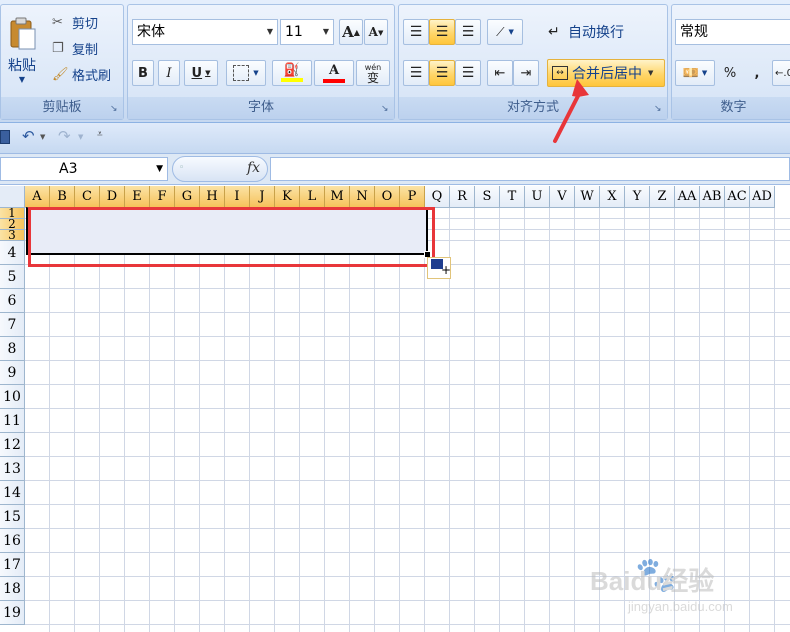 This screenshot has height=632, width=790. Describe the element at coordinates (362, 197) in the screenshot. I see `column-header-n: N` at that location.